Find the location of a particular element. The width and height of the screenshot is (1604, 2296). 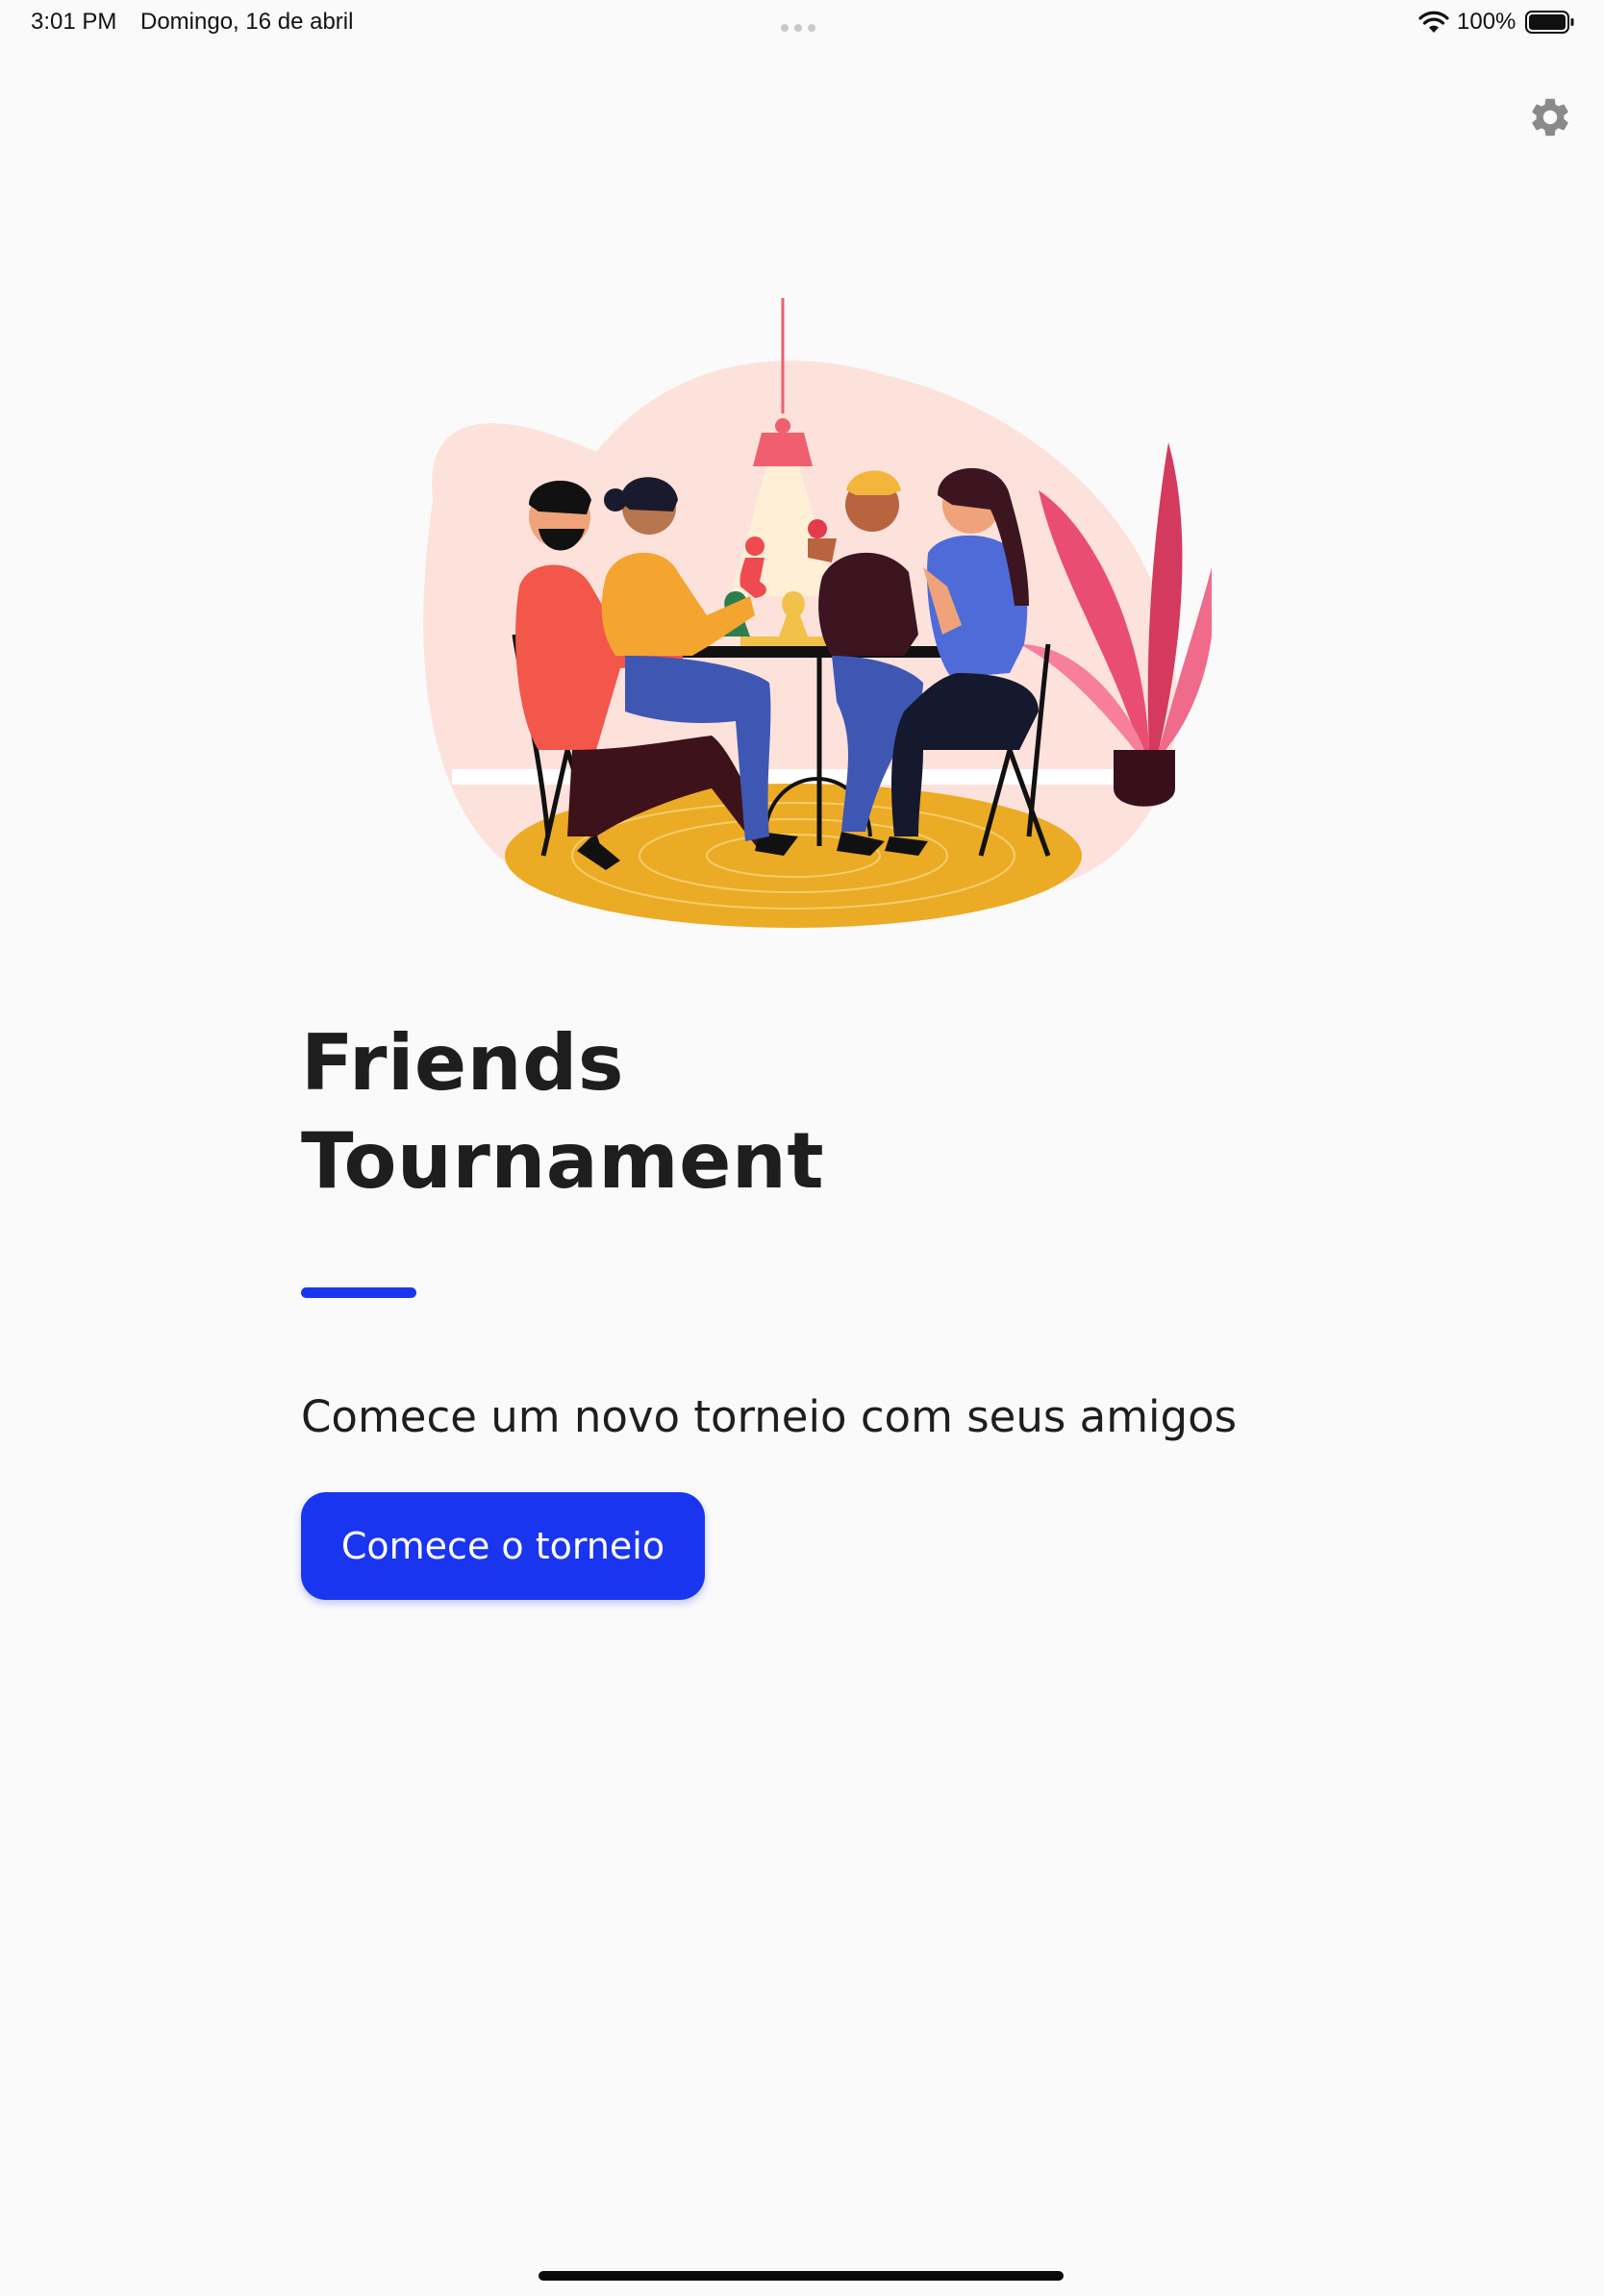

friends-playing-board-game-illustration is located at coordinates (817, 613).